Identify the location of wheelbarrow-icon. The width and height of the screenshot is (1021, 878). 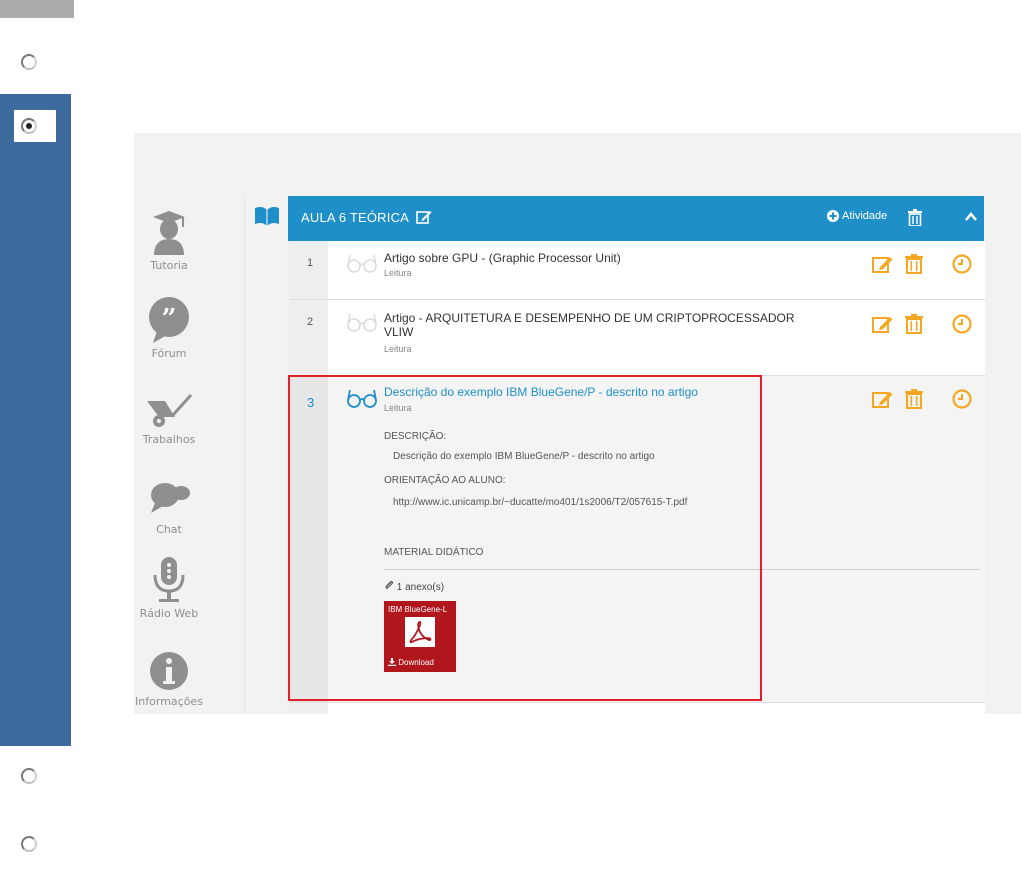
(170, 410).